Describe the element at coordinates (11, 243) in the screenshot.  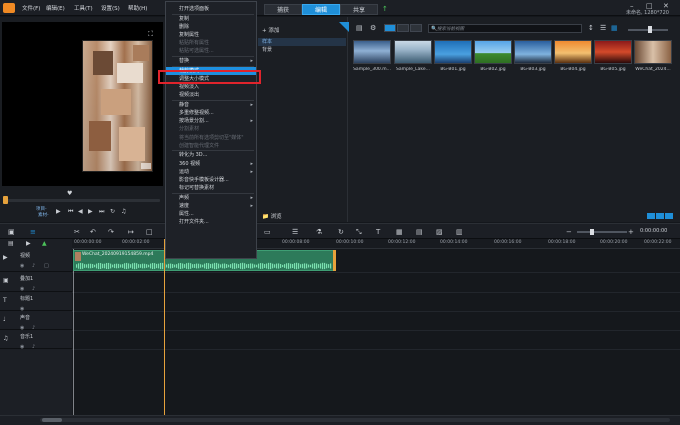
I see `track-manager-icon: ▤` at that location.